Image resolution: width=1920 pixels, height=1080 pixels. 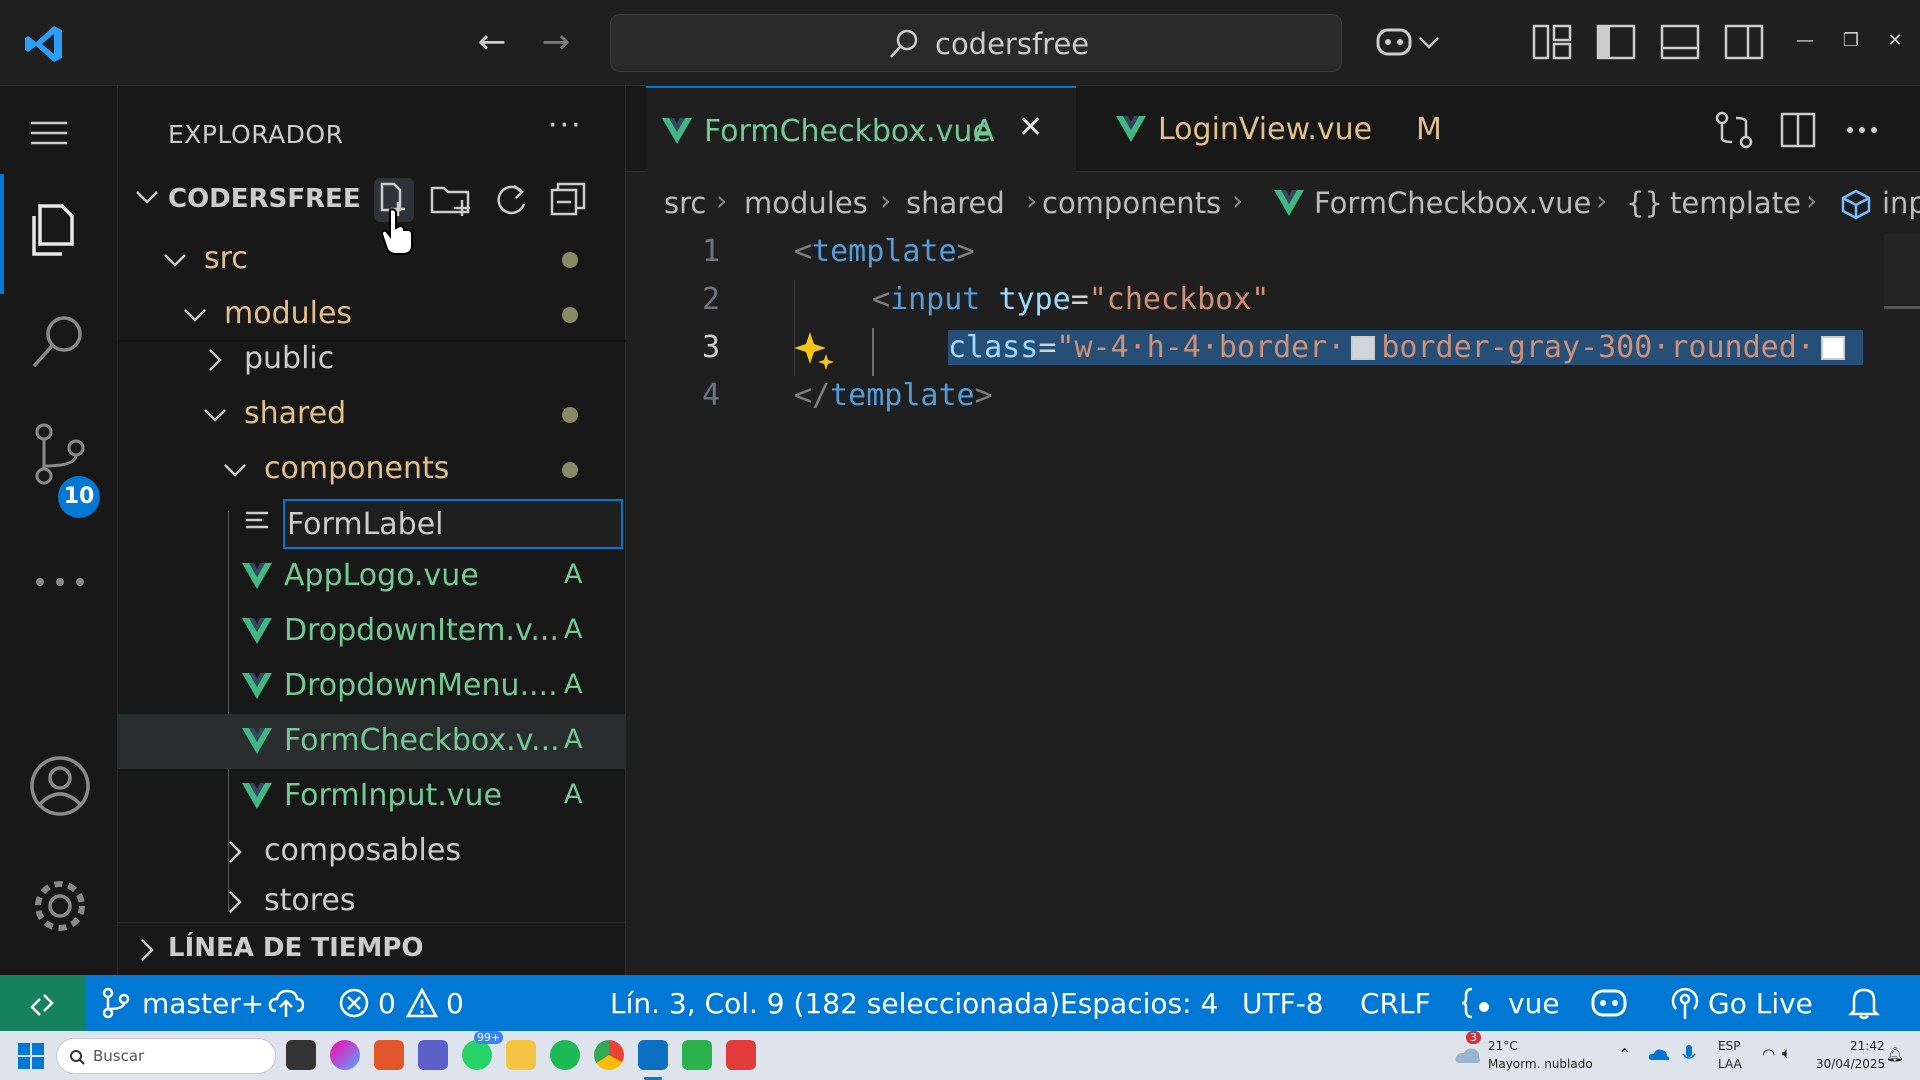 What do you see at coordinates (59, 350) in the screenshot?
I see `search-icon` at bounding box center [59, 350].